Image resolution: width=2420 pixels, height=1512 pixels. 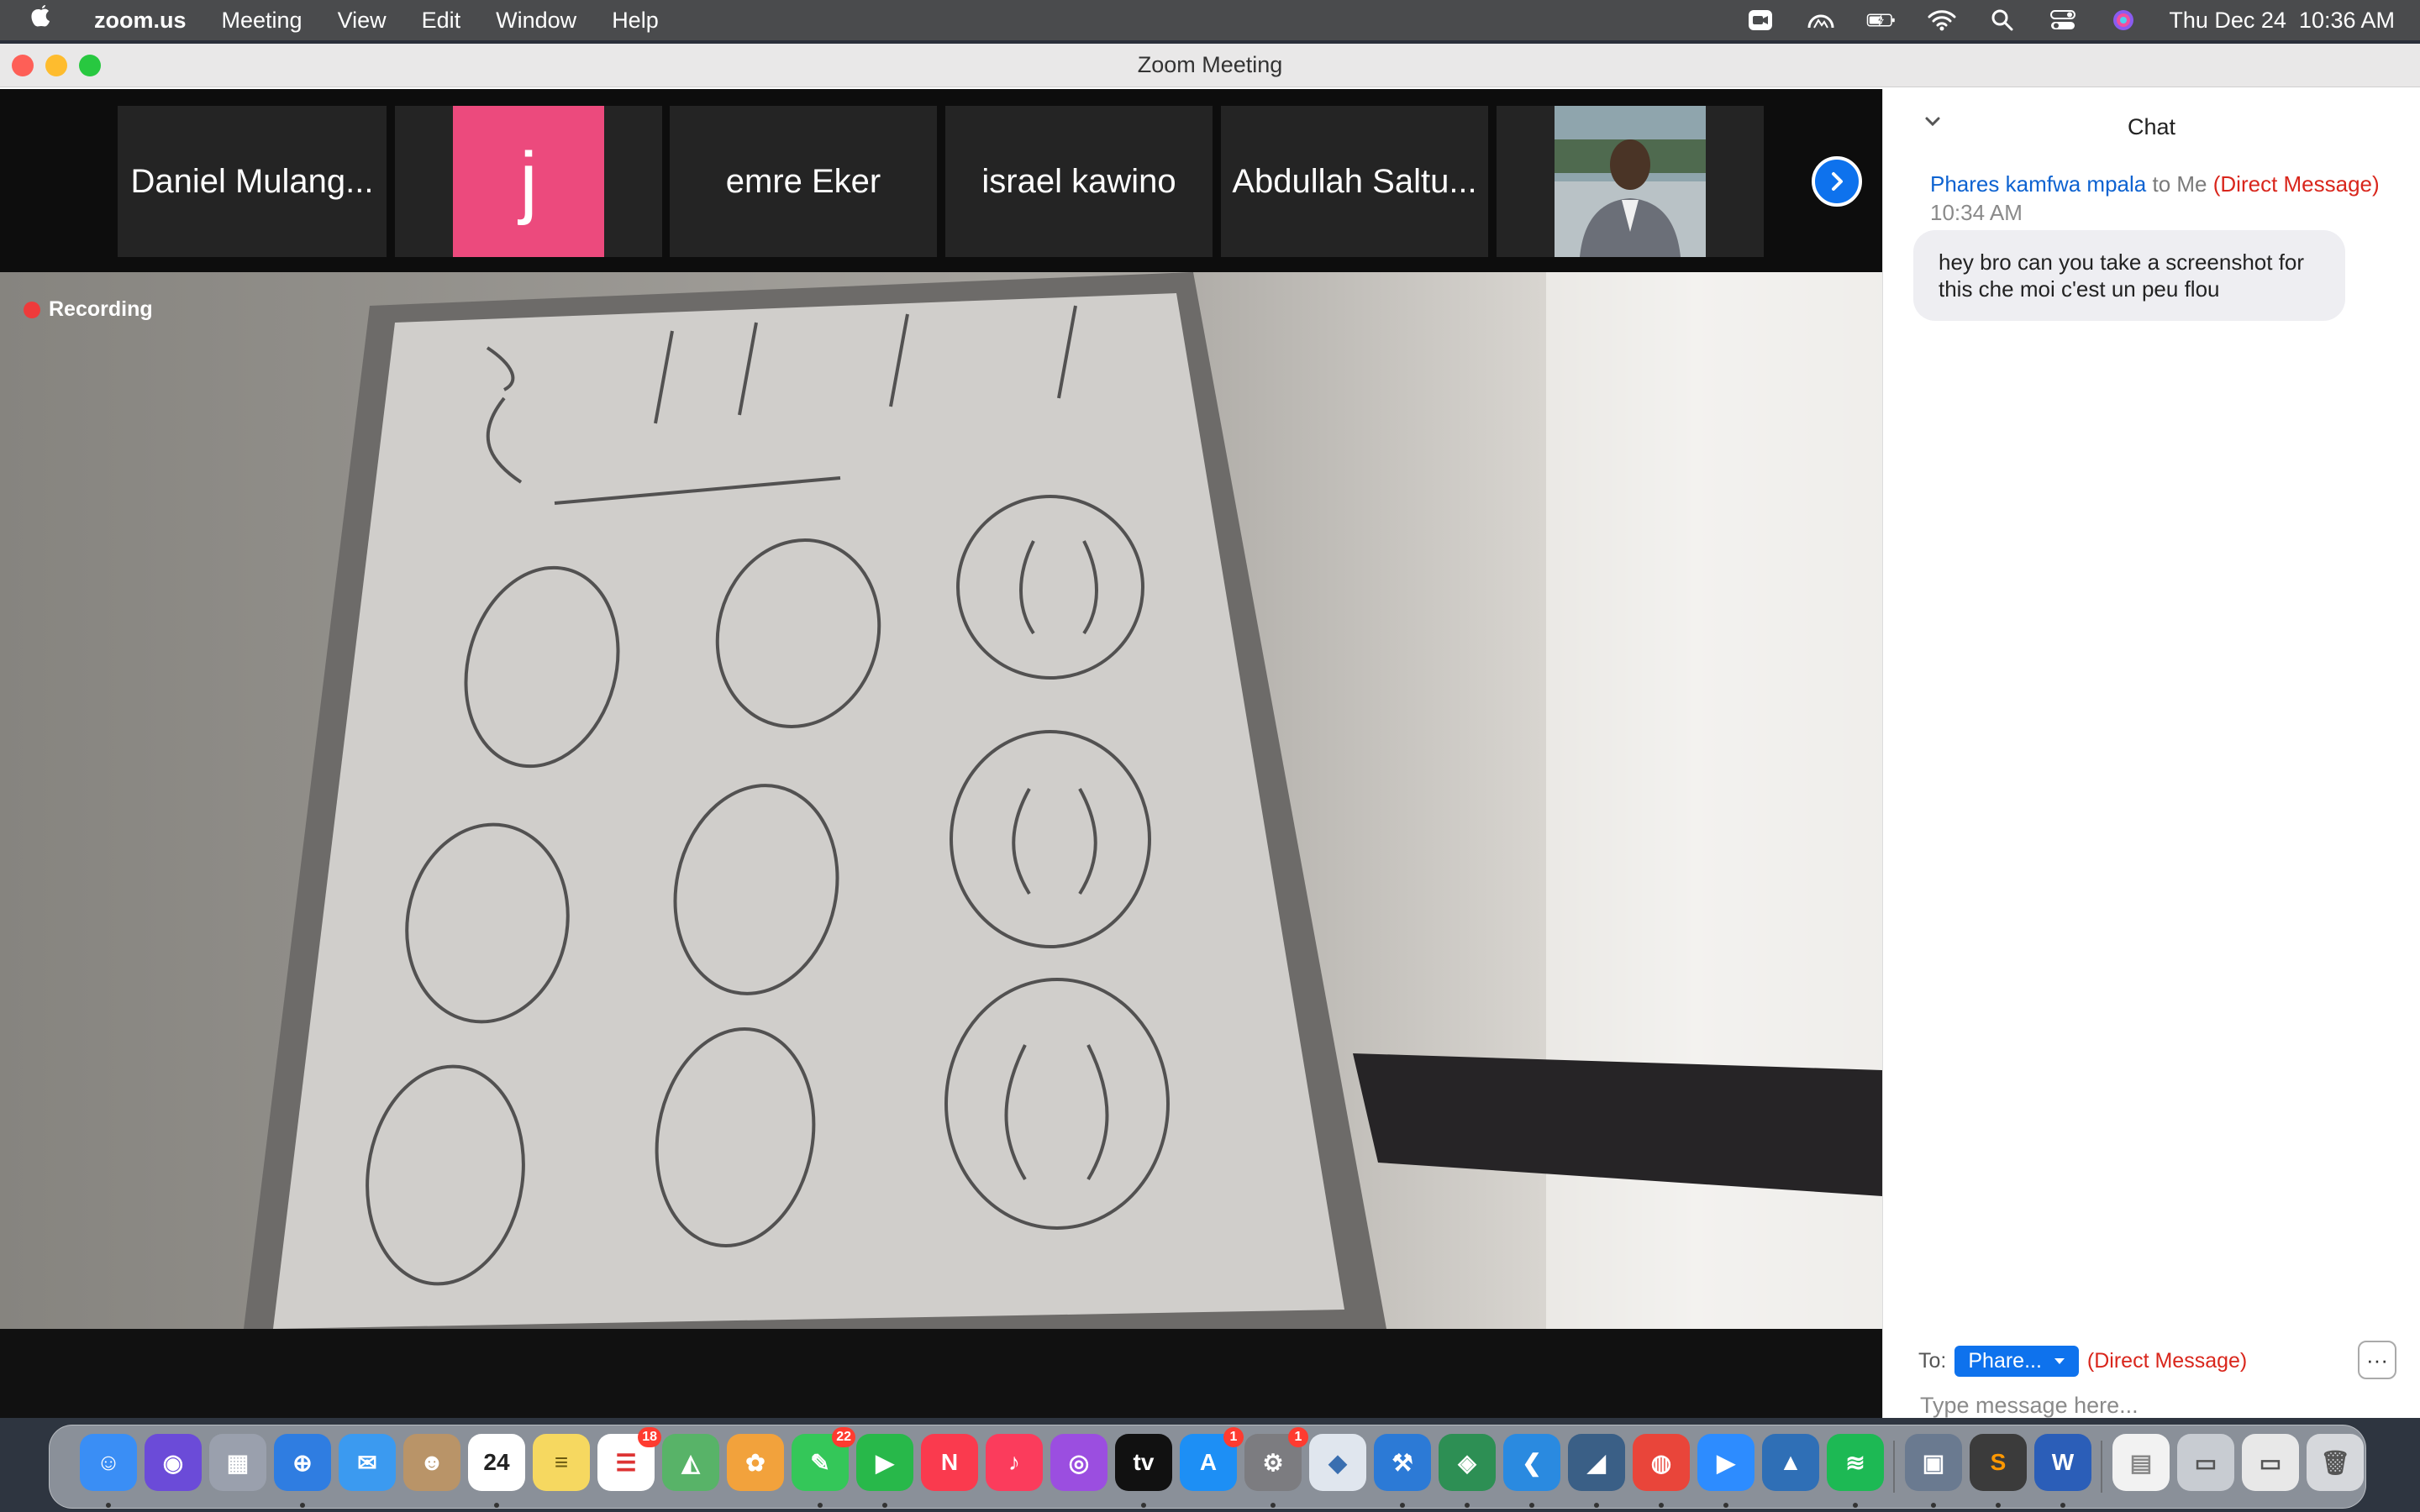 What do you see at coordinates (1942, 20) in the screenshot?
I see `wifi-icon` at bounding box center [1942, 20].